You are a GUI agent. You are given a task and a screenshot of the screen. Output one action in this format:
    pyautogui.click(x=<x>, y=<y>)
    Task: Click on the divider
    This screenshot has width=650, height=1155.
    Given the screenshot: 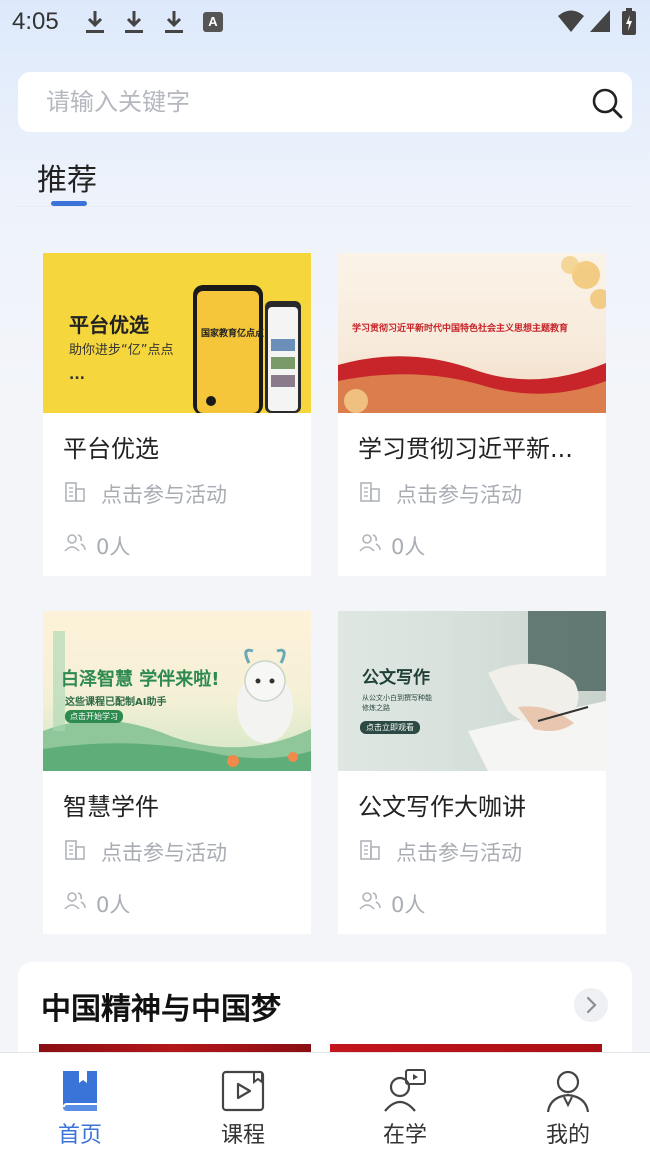 What is the action you would take?
    pyautogui.click(x=325, y=206)
    